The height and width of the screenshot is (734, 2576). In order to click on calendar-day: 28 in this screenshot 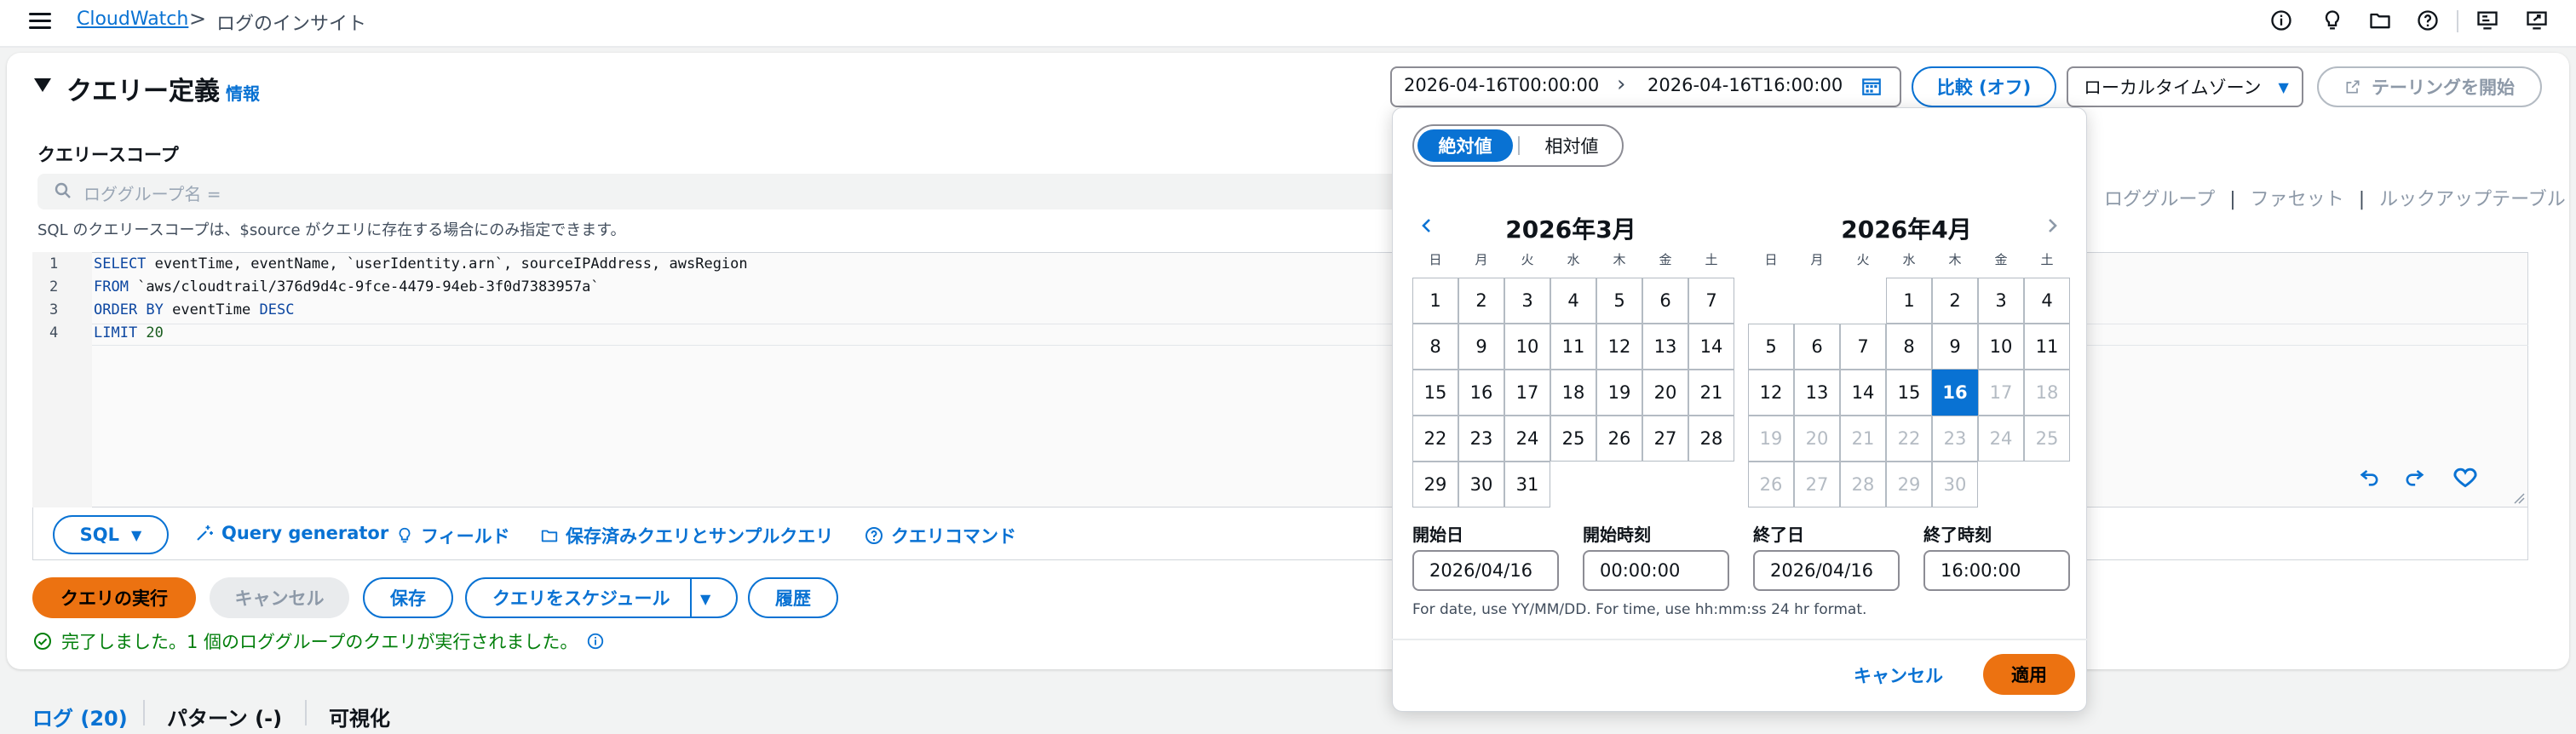, I will do `click(1711, 439)`.